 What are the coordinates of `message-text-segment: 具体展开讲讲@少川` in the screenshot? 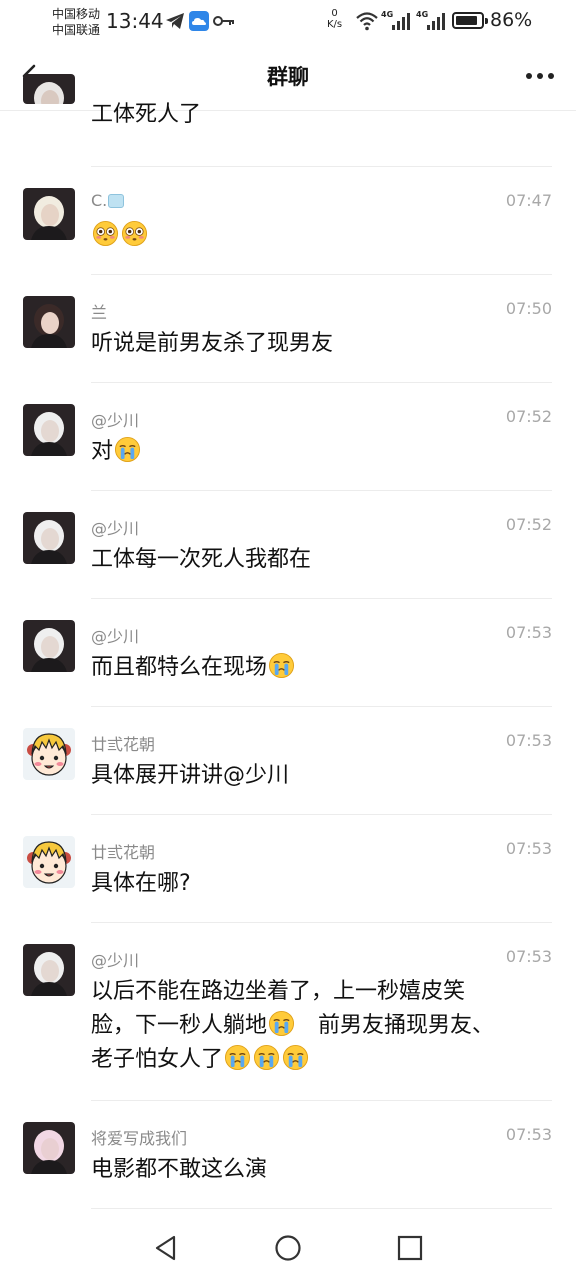 It's located at (190, 775).